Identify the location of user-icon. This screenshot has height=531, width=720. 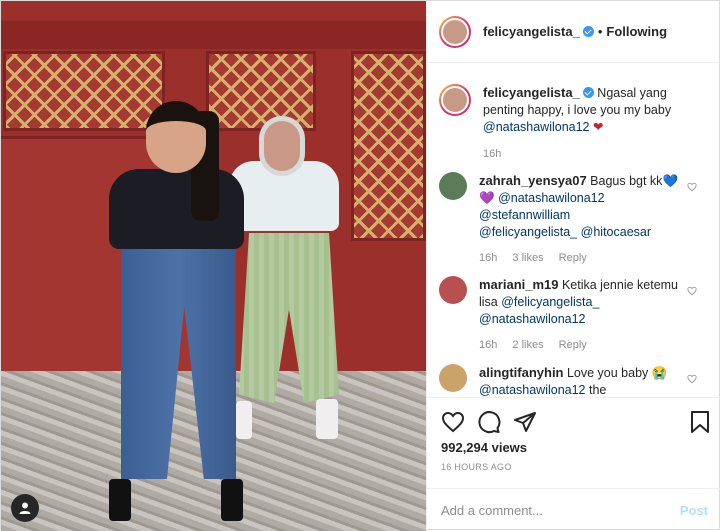
(25, 508).